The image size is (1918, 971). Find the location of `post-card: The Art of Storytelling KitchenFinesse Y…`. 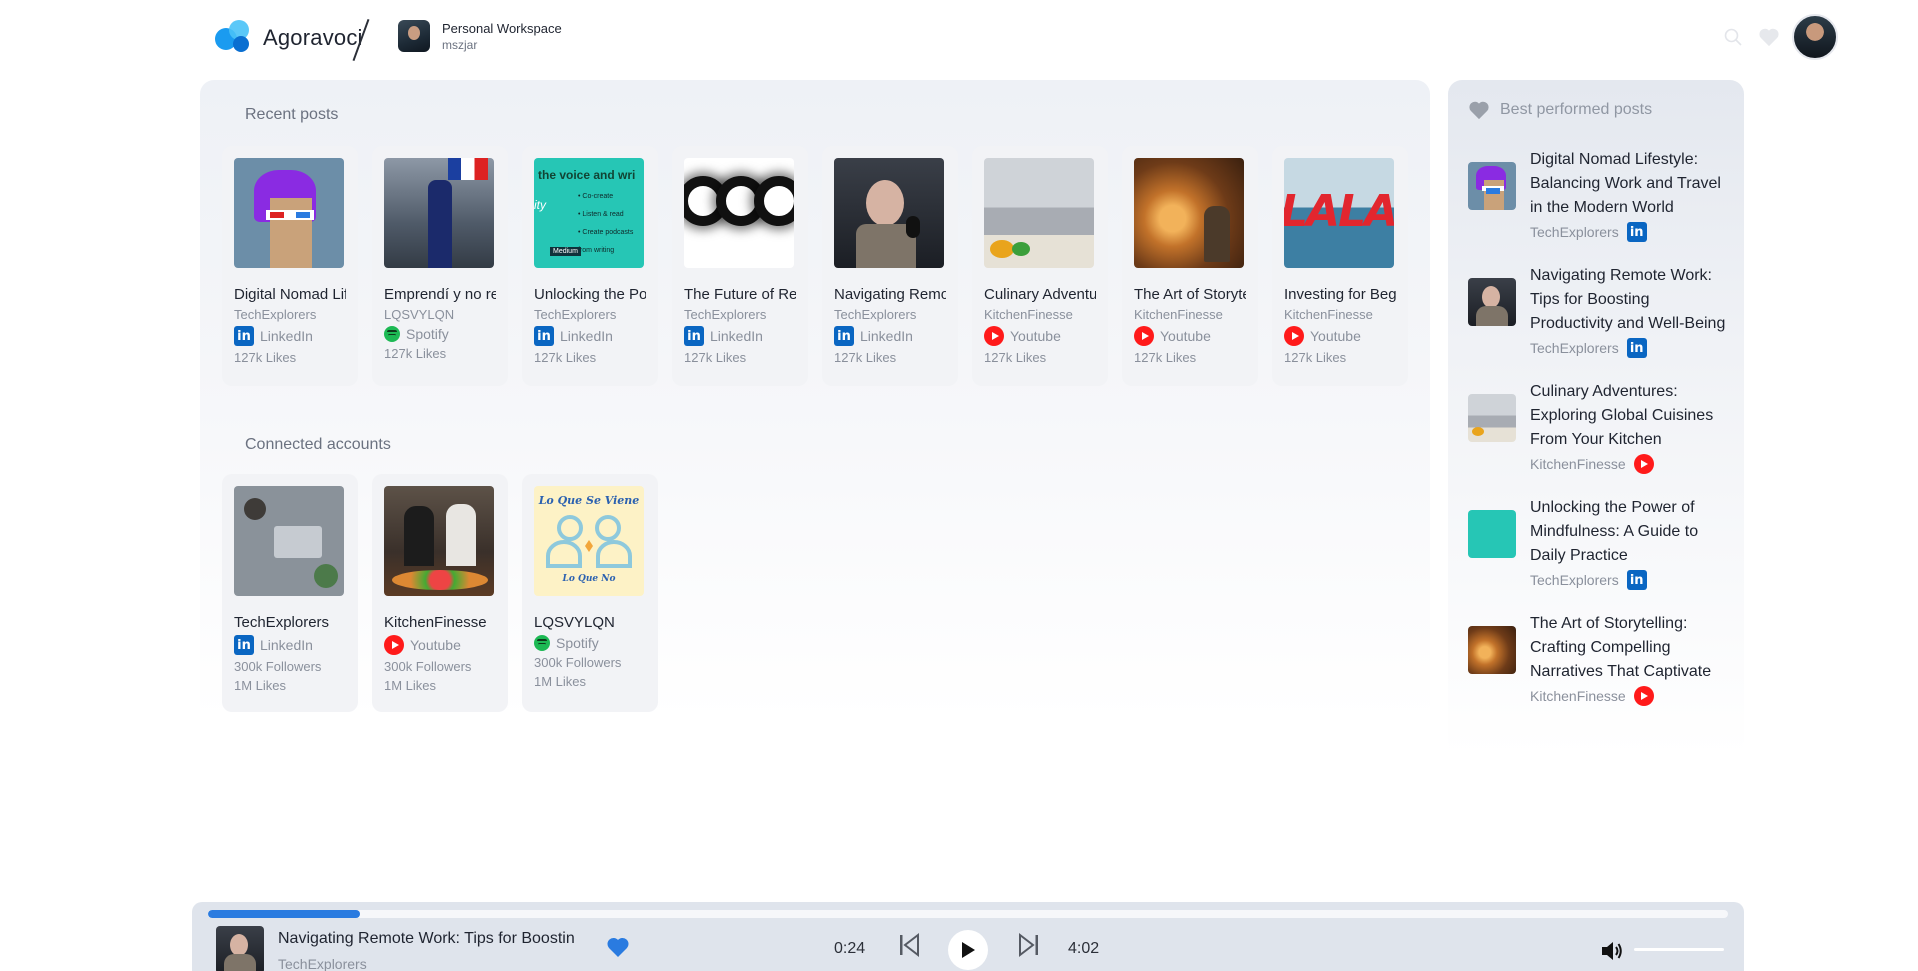

post-card: The Art of Storytelling KitchenFinesse Y… is located at coordinates (1190, 266).